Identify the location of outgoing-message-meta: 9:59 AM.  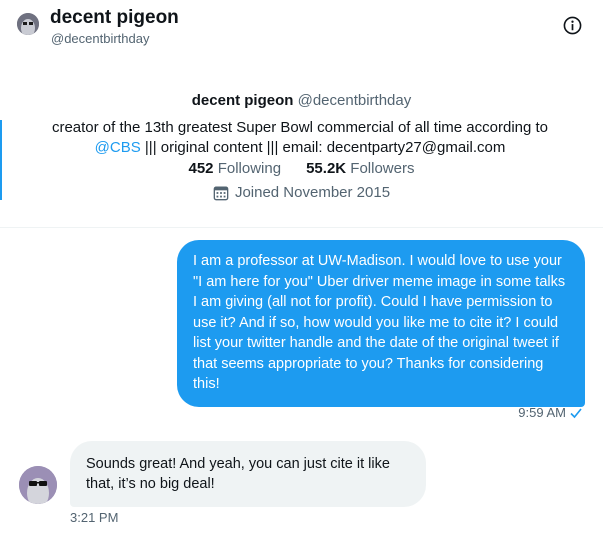
(550, 412).